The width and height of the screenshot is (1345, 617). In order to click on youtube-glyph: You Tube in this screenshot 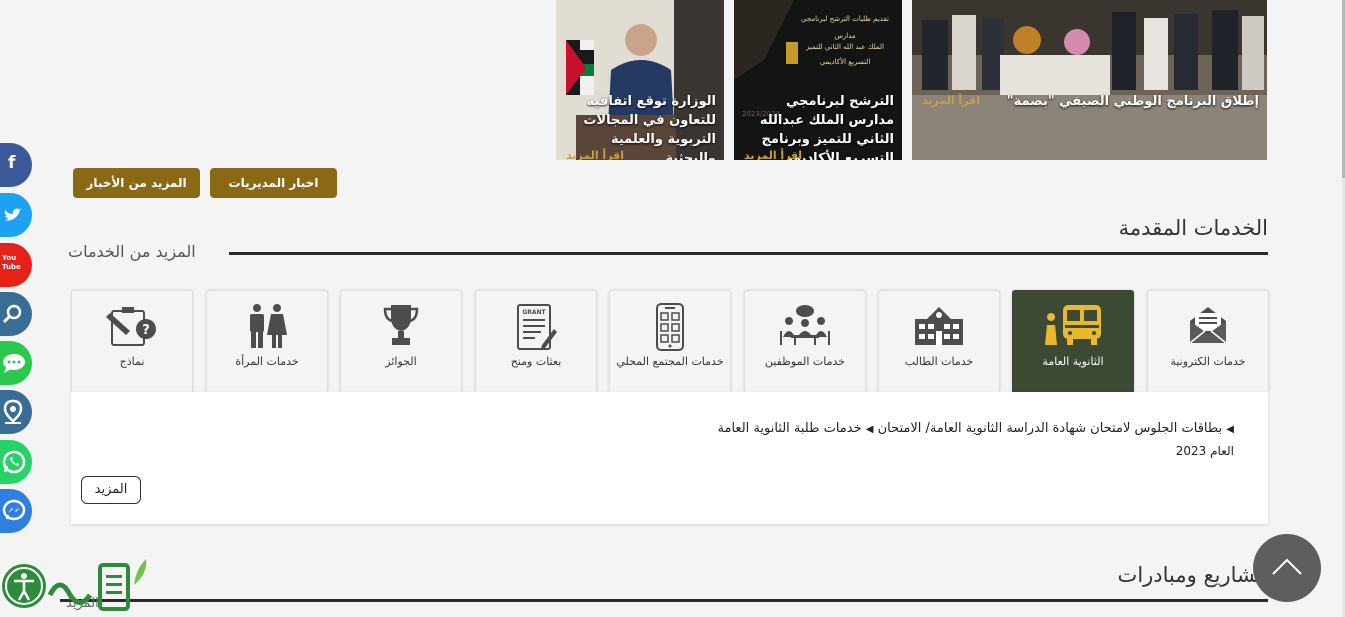, I will do `click(11, 262)`.